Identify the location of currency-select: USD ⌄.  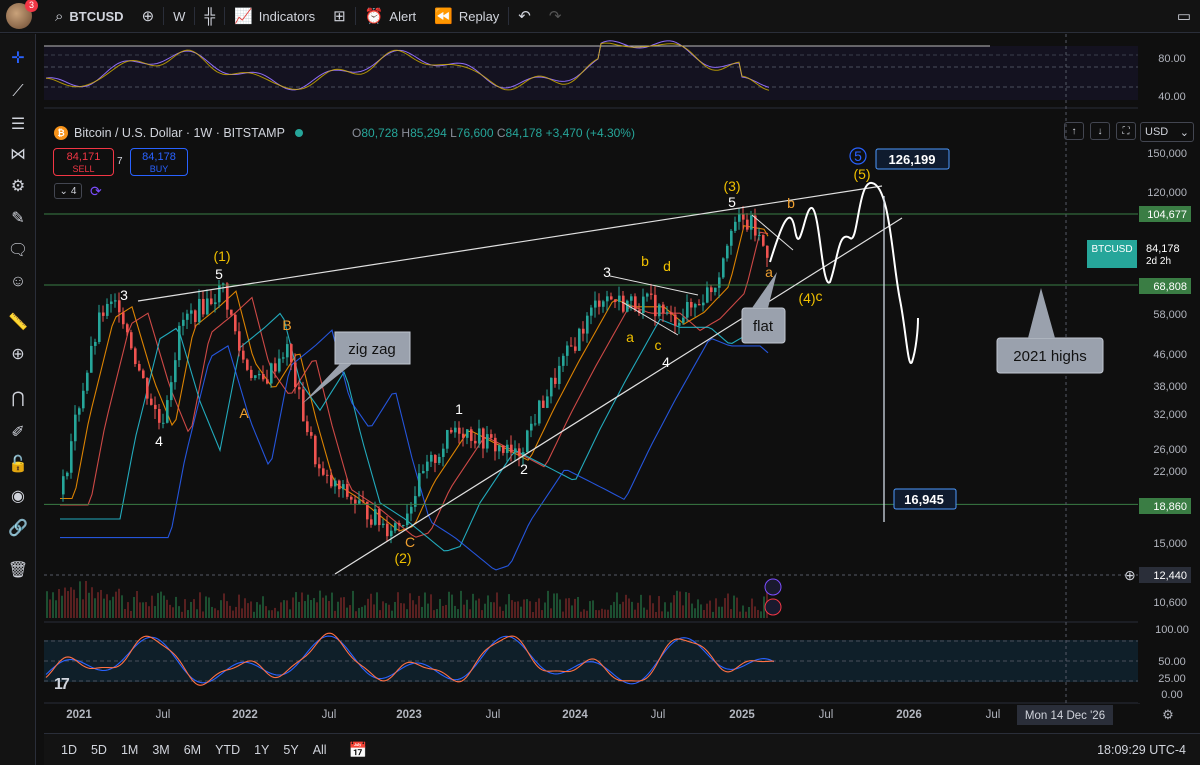
(1167, 132).